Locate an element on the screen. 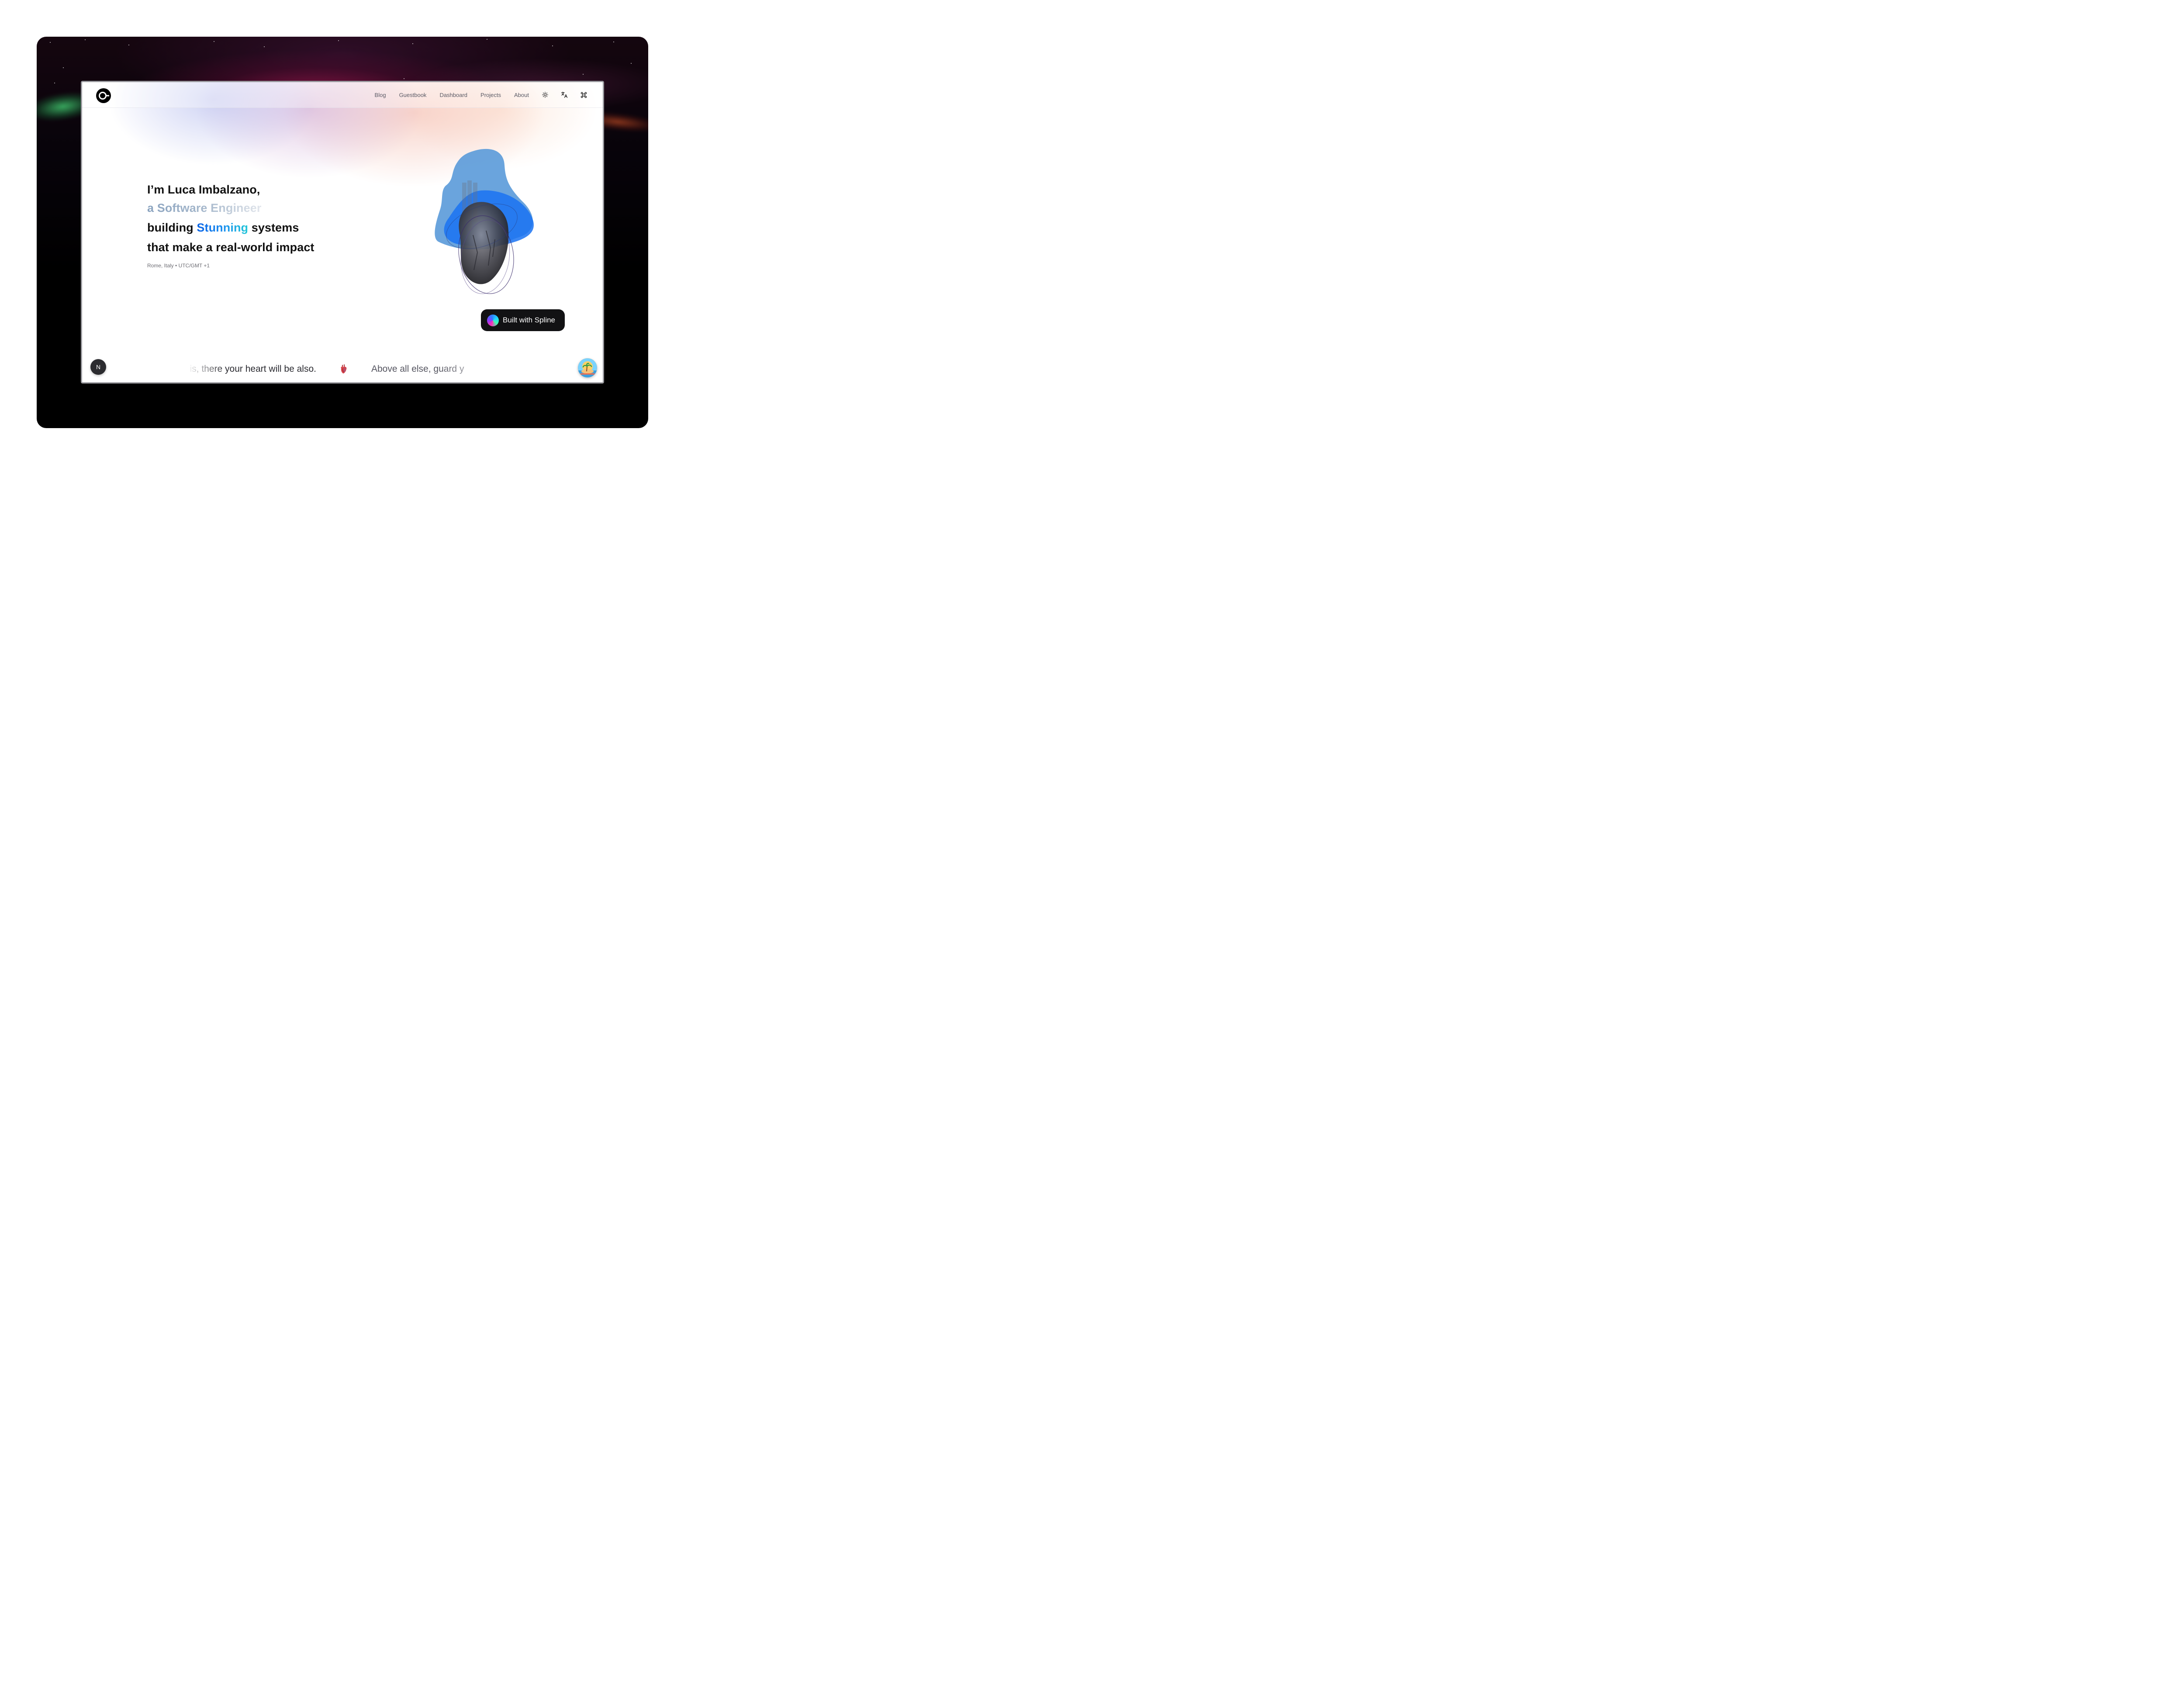 The height and width of the screenshot is (1688, 2184). nav-link-projects: Projects is located at coordinates (490, 95).